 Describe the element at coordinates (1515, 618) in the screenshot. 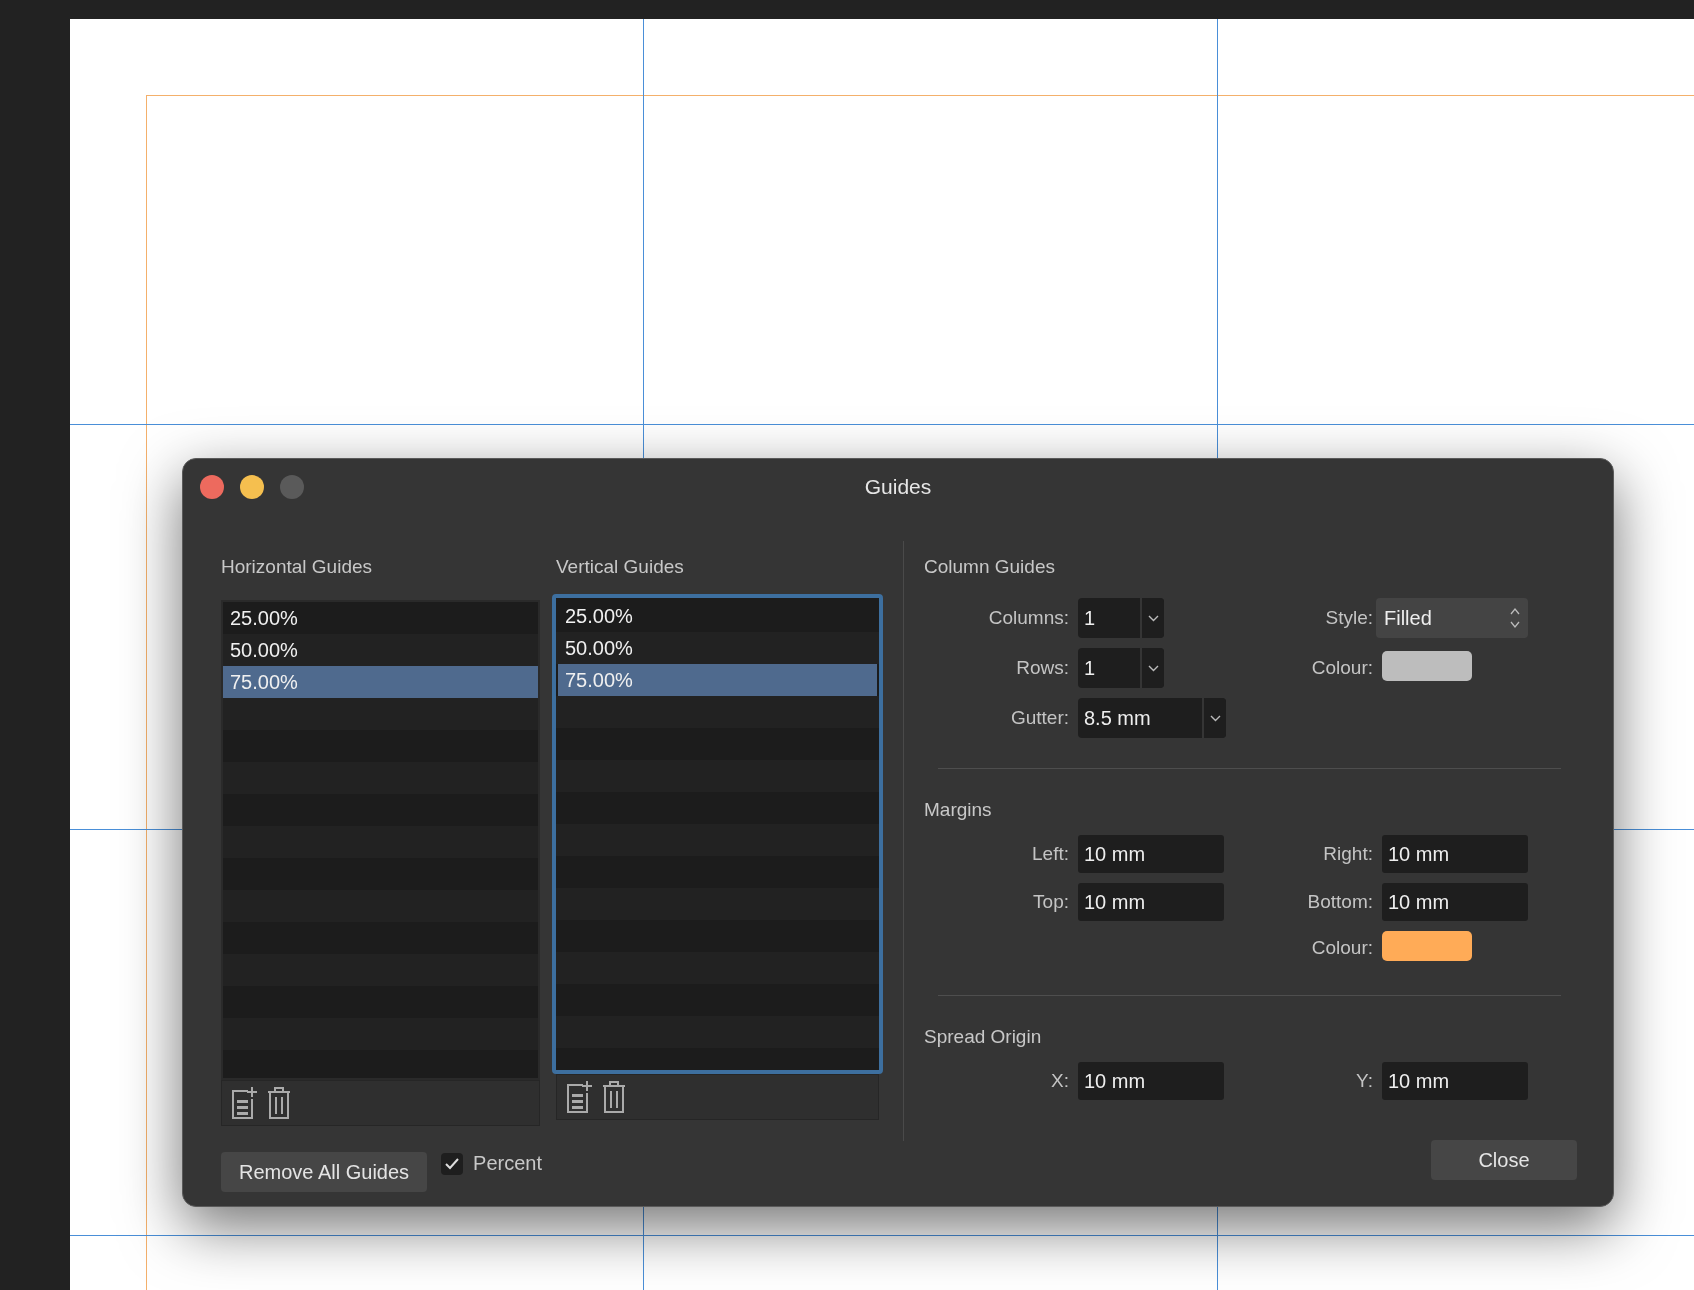

I see `up-down-arrows-icon` at that location.